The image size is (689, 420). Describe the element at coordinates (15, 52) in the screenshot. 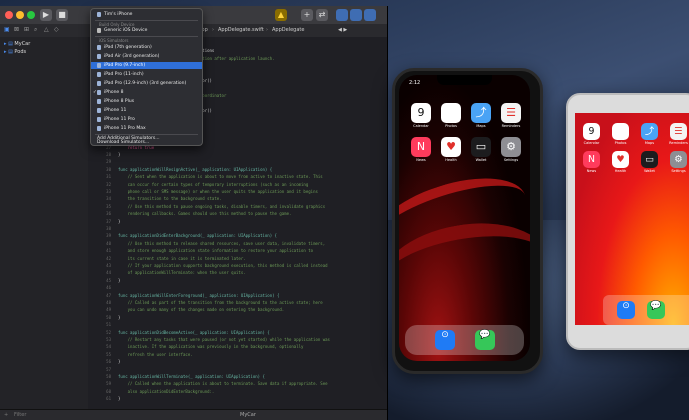

I see `nav-item-pods: ▸ ▤ Pods` at that location.